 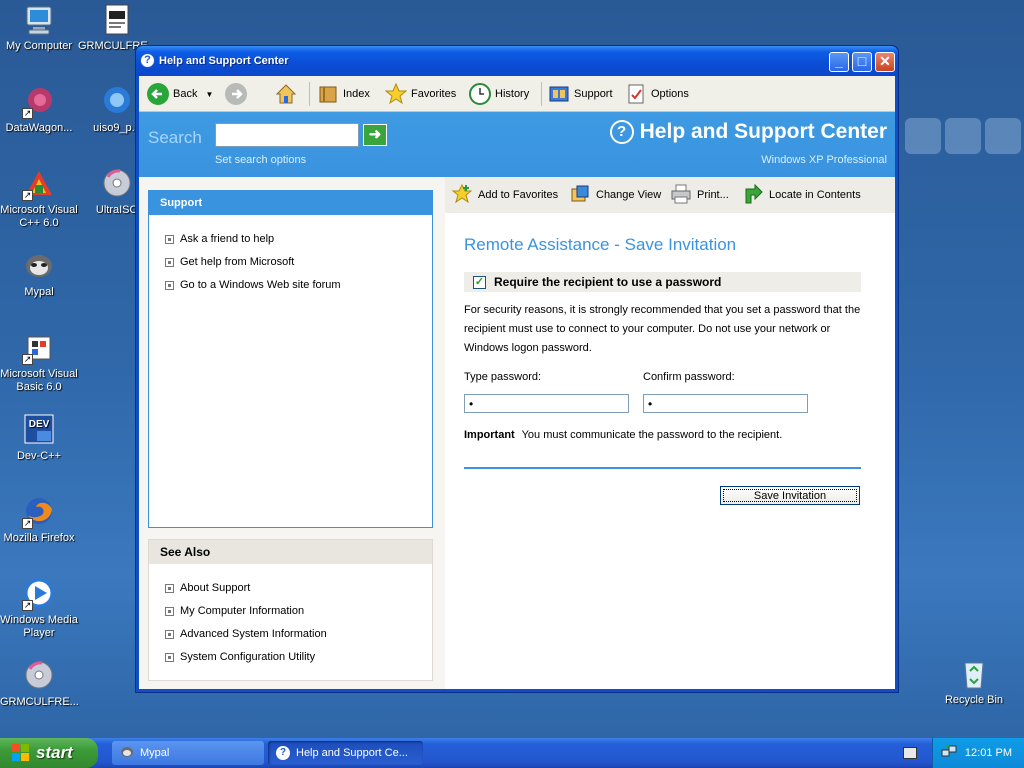 I want to click on locate-in-contents-button: Locate in Contents, so click(x=801, y=195).